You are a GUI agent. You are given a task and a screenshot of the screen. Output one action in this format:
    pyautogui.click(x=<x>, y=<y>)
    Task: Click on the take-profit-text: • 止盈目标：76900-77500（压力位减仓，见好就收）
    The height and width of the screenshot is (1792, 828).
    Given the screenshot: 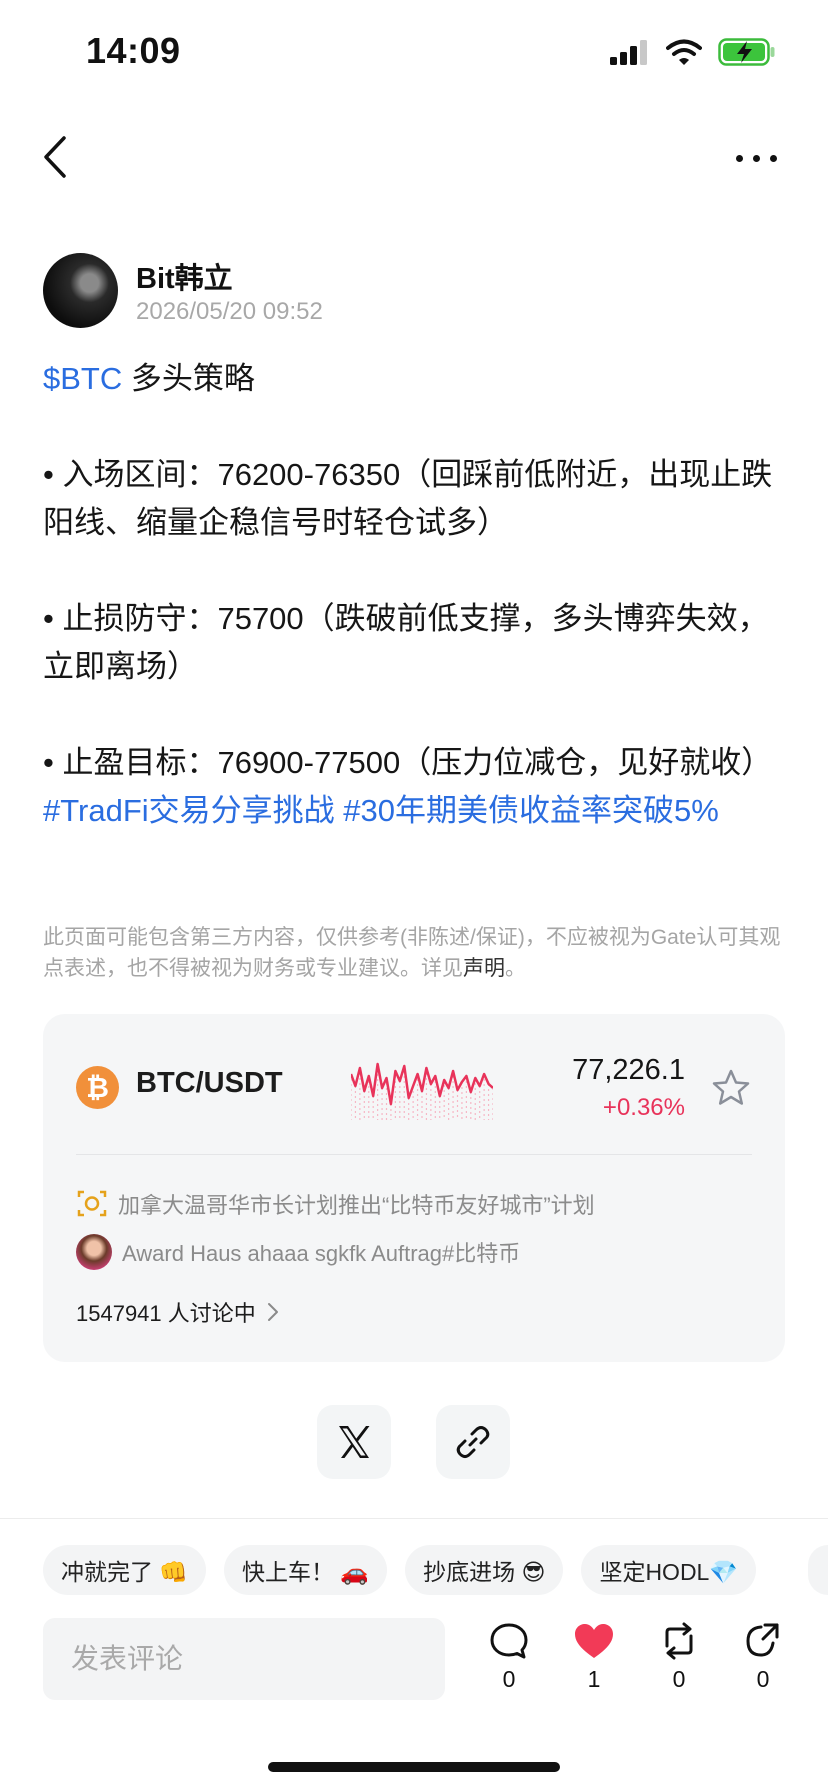 What is the action you would take?
    pyautogui.click(x=408, y=762)
    